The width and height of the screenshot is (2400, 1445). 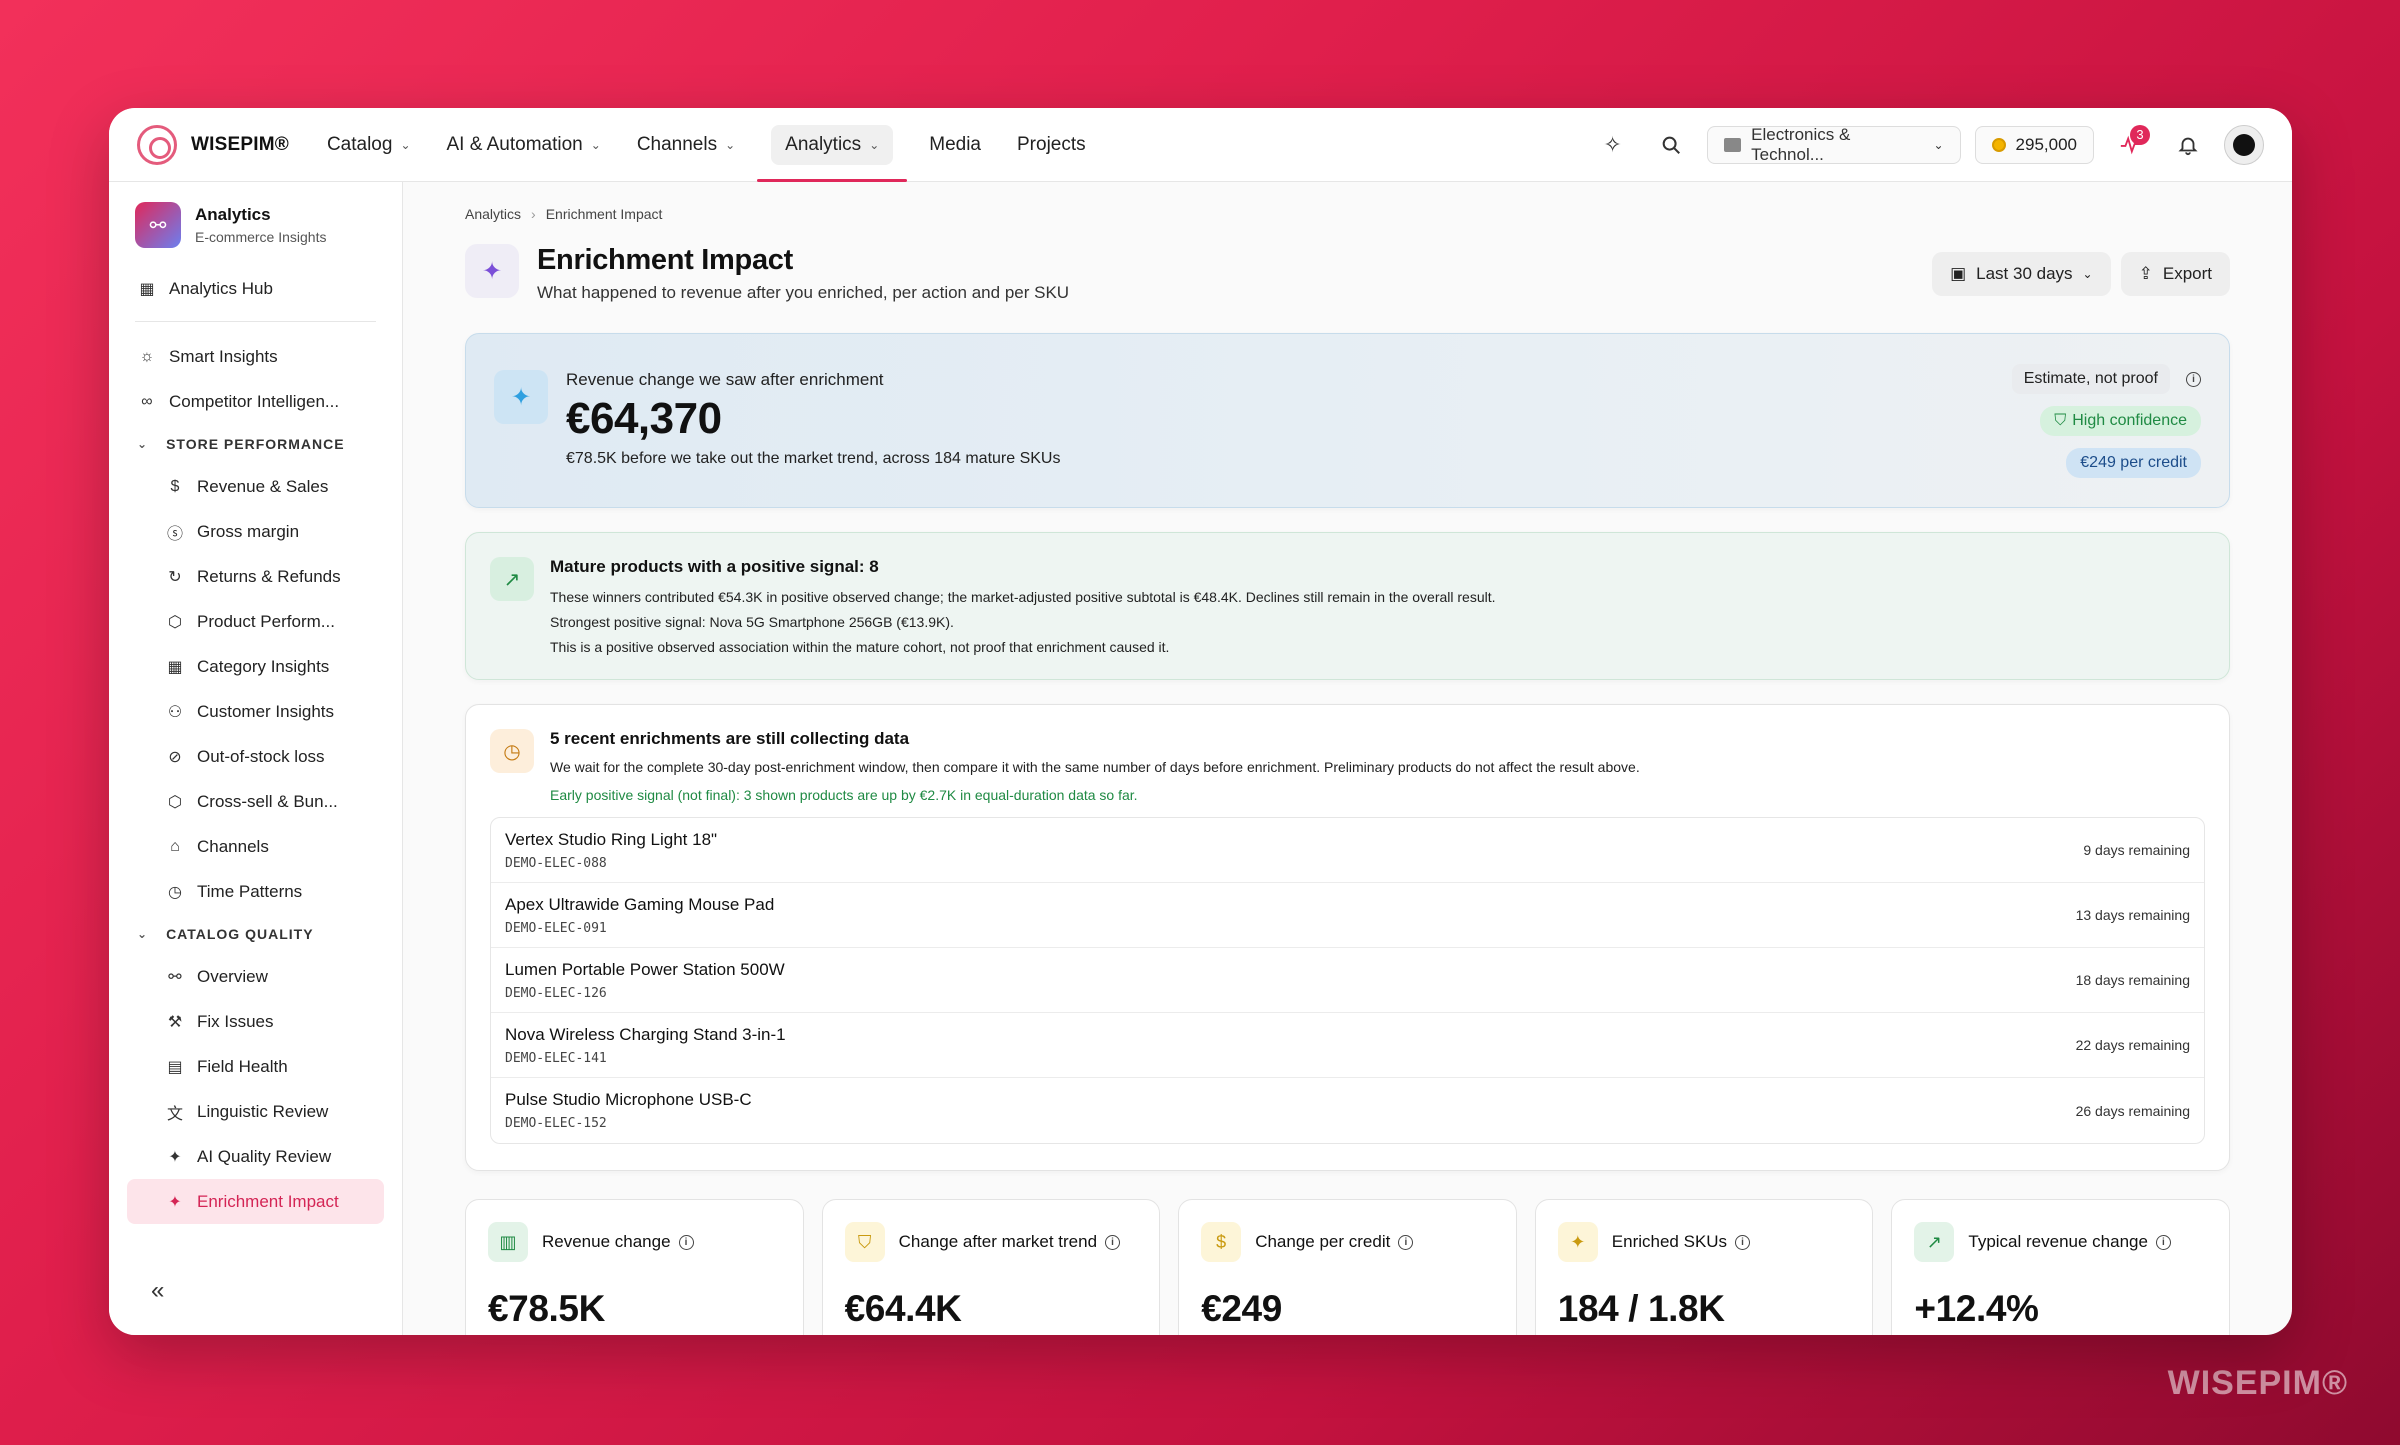 What do you see at coordinates (369, 145) in the screenshot?
I see `nav-catalog: Catalog ⌄` at bounding box center [369, 145].